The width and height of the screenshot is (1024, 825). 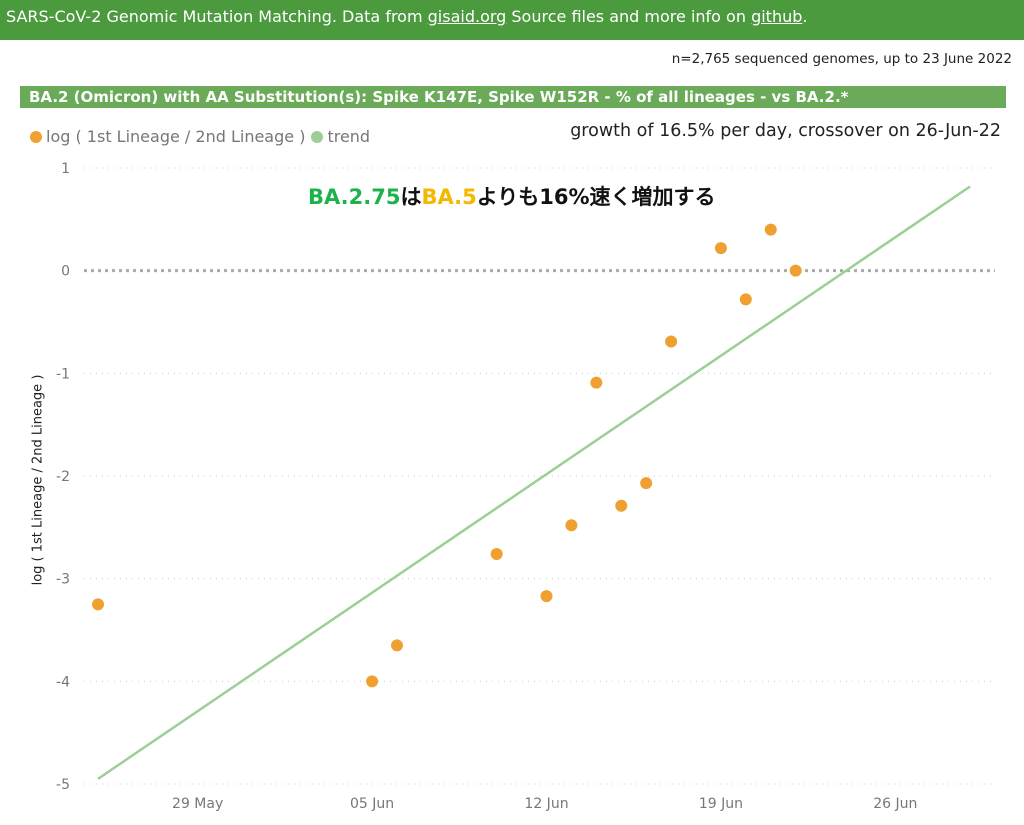 I want to click on y-tick-label: -5, so click(x=63, y=785).